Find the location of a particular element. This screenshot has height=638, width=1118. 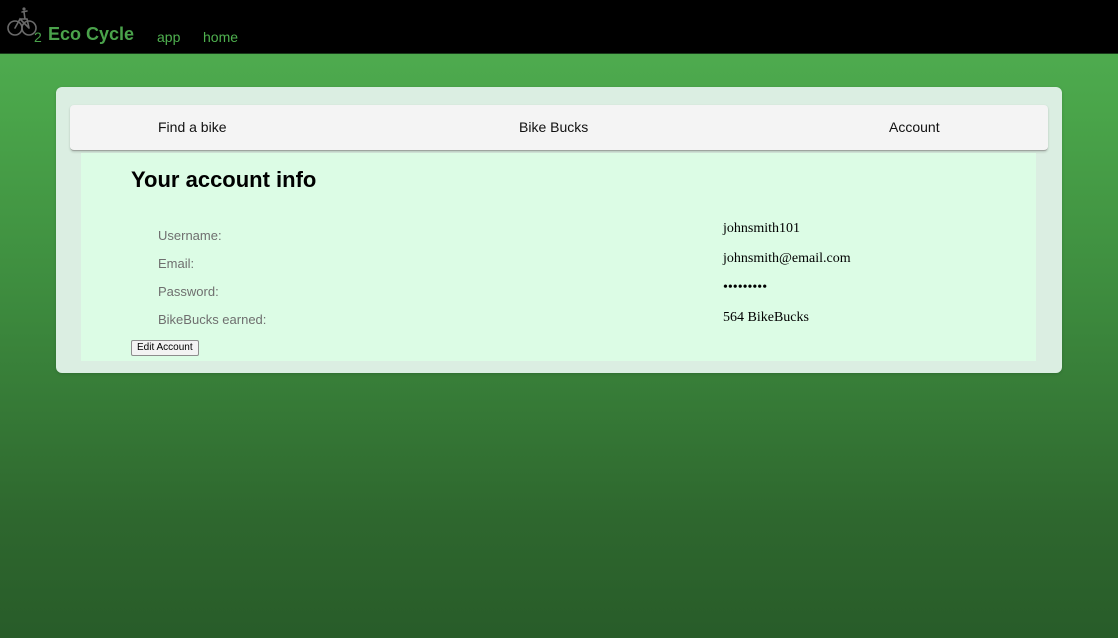

bikebucks-label: BikeBucks earned: is located at coordinates (212, 319).